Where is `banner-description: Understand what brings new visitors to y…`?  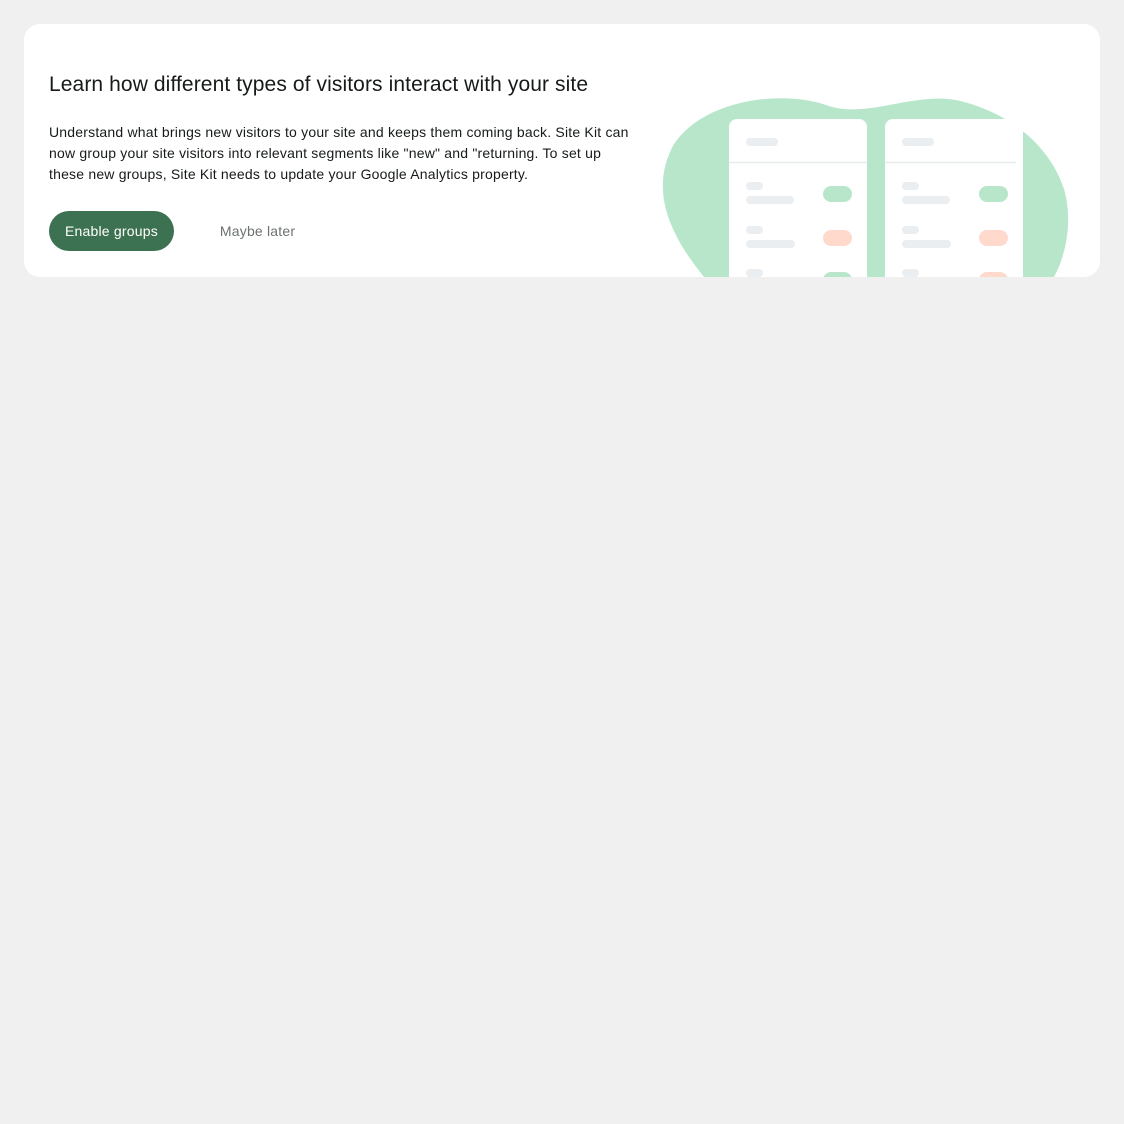 banner-description: Understand what brings new visitors to y… is located at coordinates (339, 153).